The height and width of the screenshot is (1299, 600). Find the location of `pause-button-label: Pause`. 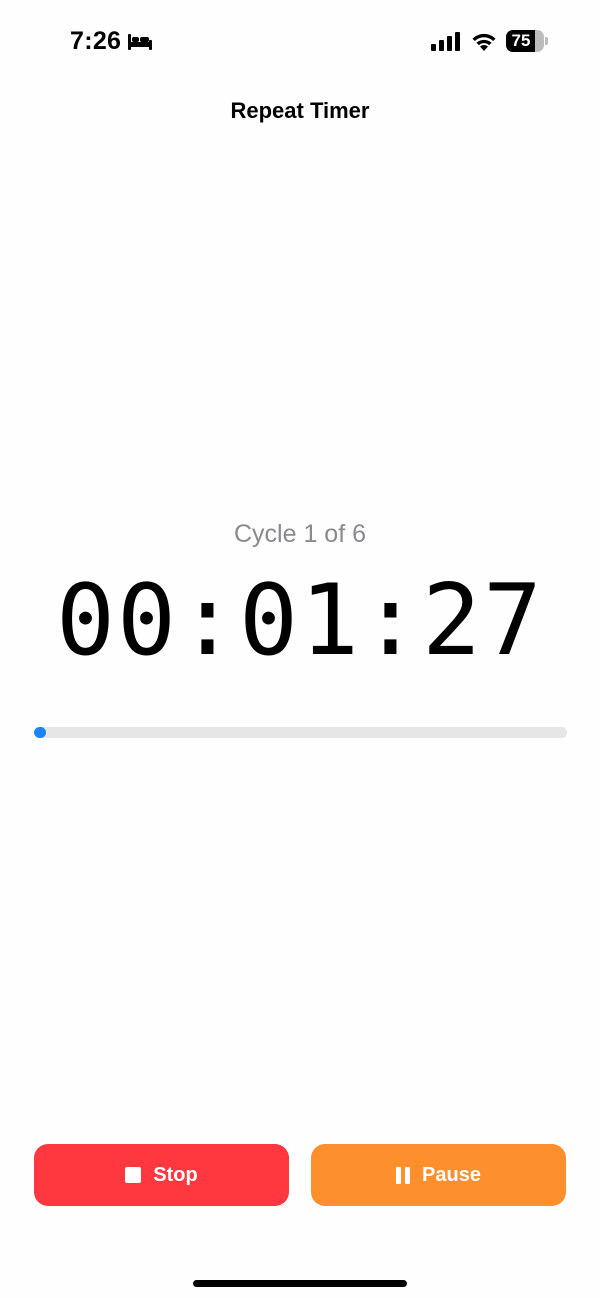

pause-button-label: Pause is located at coordinates (451, 1174).